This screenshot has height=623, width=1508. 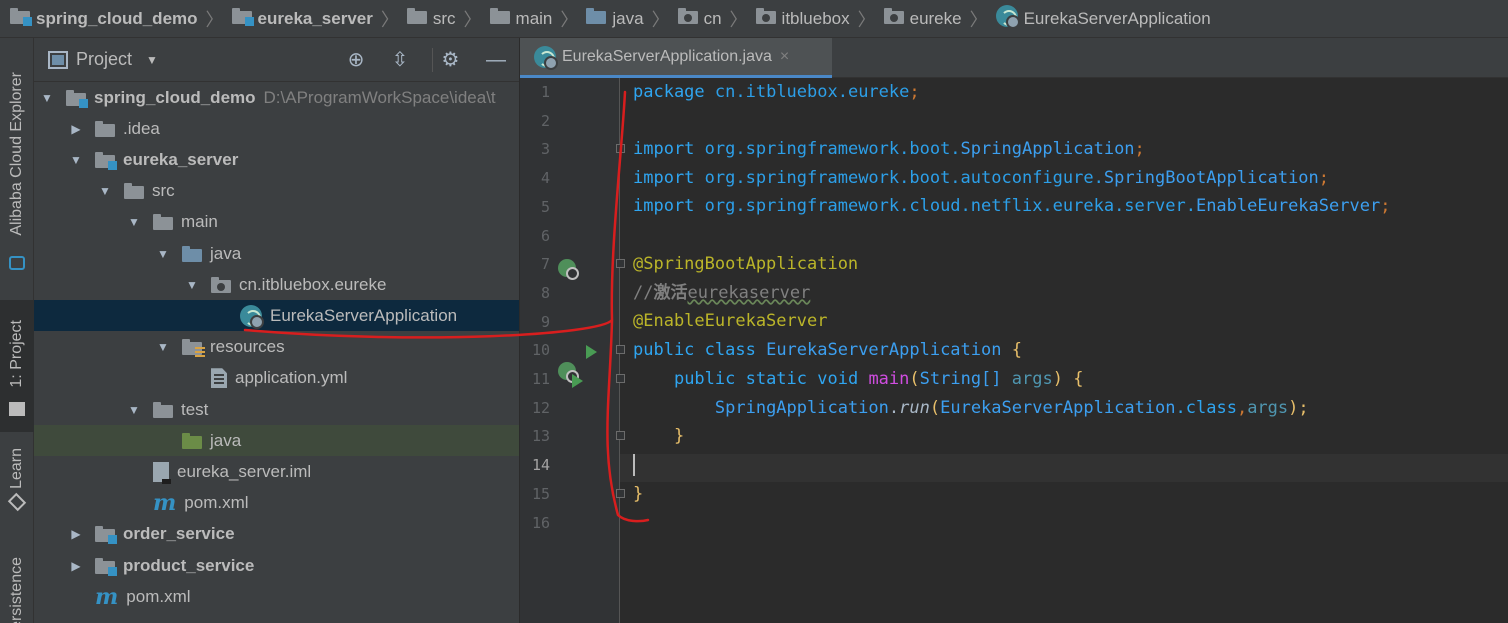 I want to click on tree-item-label: java, so click(x=226, y=440).